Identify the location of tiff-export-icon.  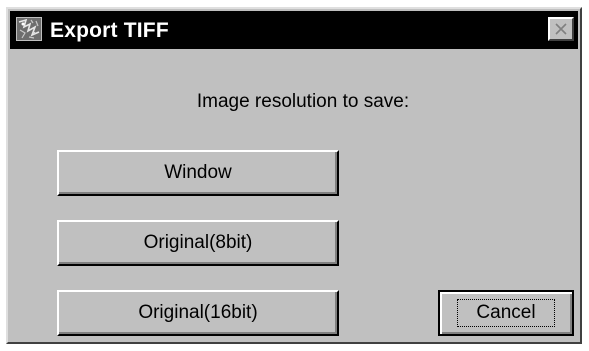
(29, 29).